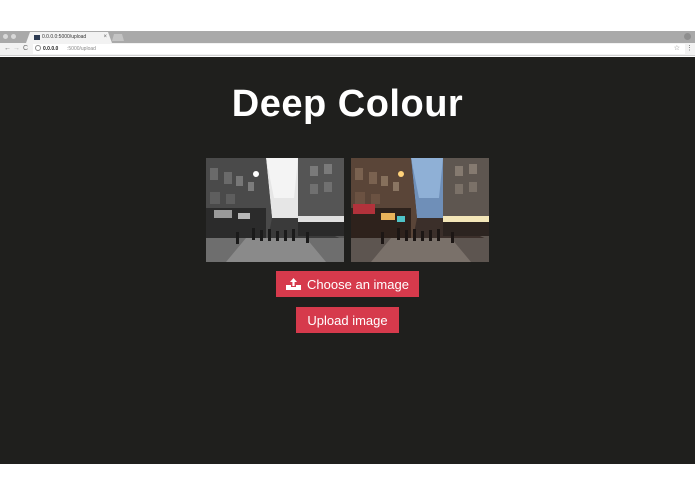 The image size is (695, 494). I want to click on browser-toolbar: ← → C 0.0.0.0 :5000/upload ☆ ⋮, so click(347, 49).